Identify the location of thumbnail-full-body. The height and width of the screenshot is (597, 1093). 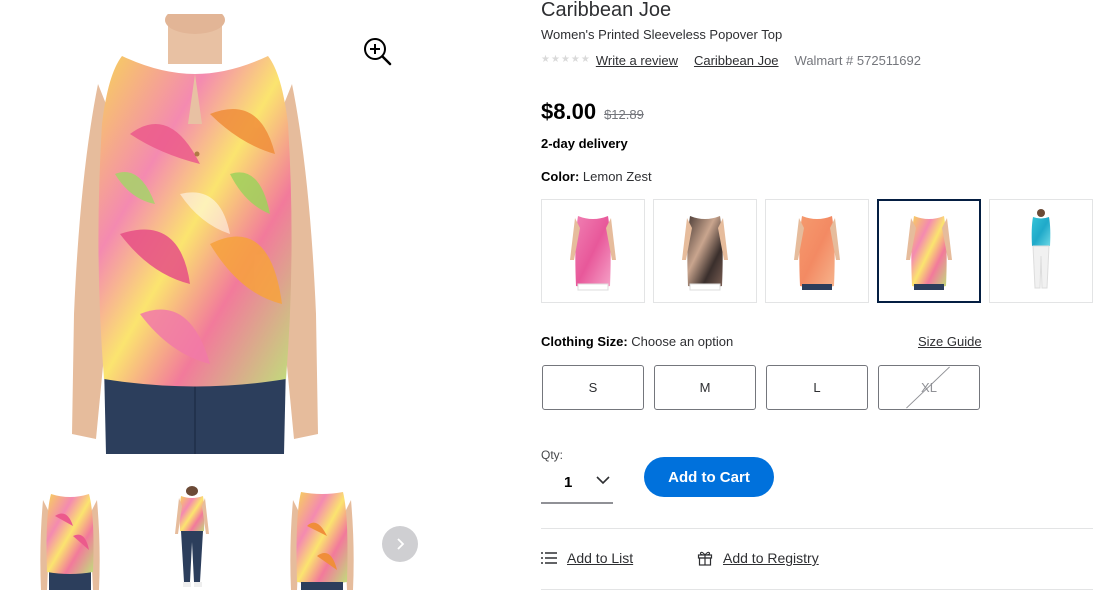
(192, 538).